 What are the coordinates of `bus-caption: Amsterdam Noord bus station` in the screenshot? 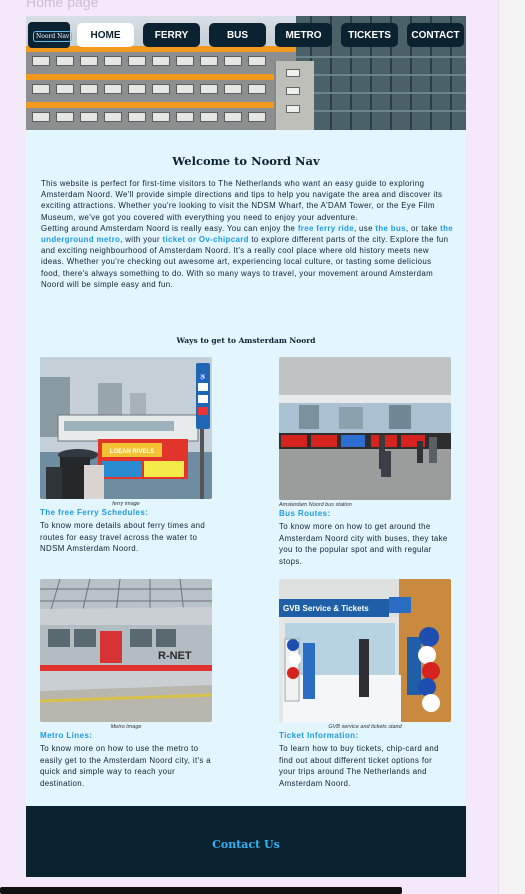 It's located at (315, 505).